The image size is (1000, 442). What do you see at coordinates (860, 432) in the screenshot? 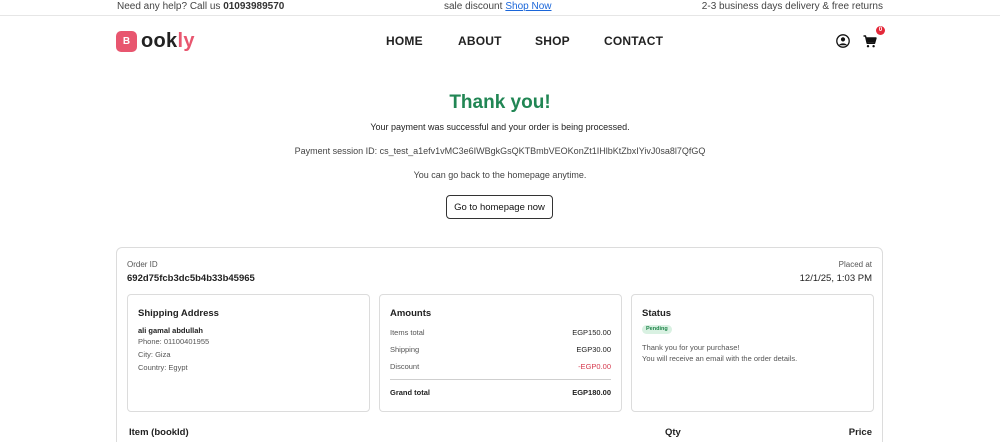
I see `column-price: Price` at bounding box center [860, 432].